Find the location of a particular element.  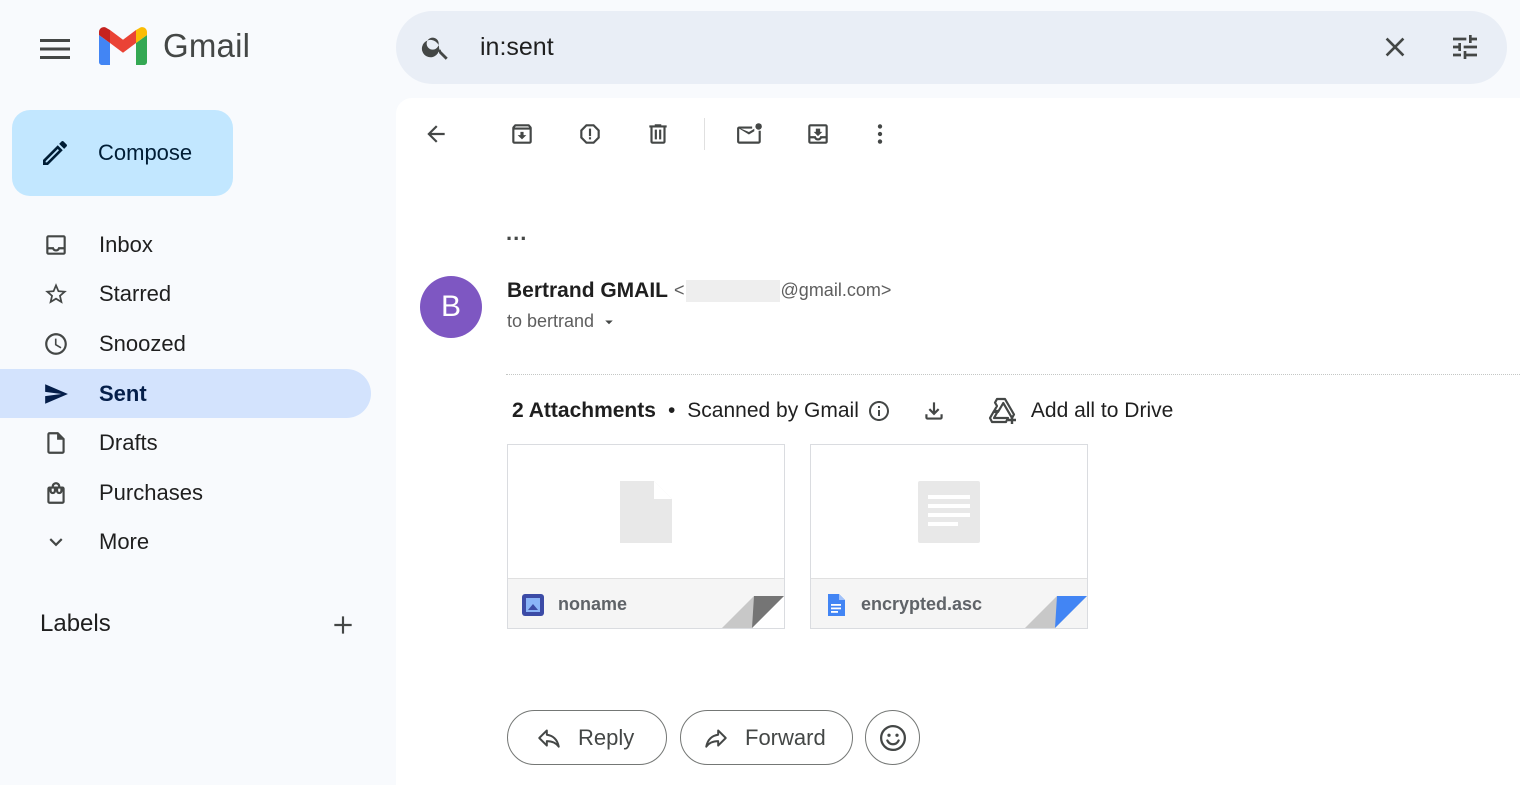

forward-button: Forward is located at coordinates (766, 737).